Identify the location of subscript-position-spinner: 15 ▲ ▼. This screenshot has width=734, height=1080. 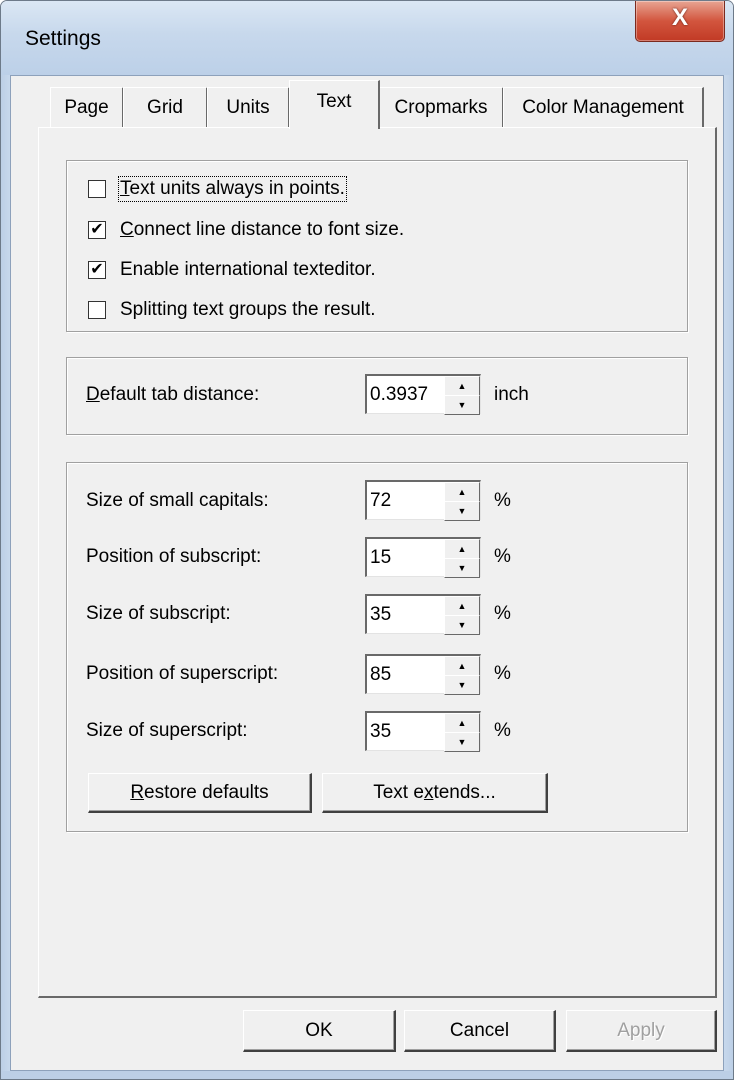
(423, 557).